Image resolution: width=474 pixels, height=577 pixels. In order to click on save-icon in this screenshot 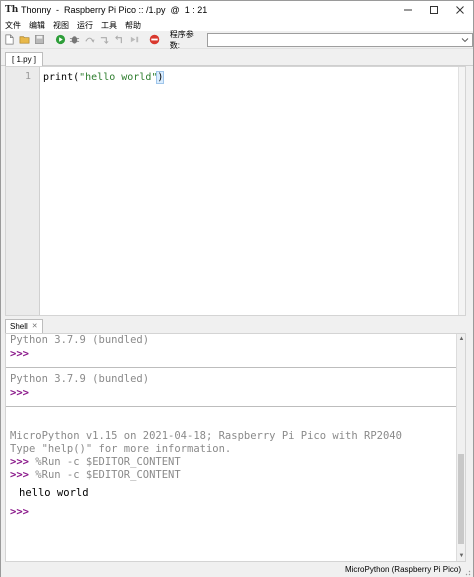, I will do `click(39, 39)`.